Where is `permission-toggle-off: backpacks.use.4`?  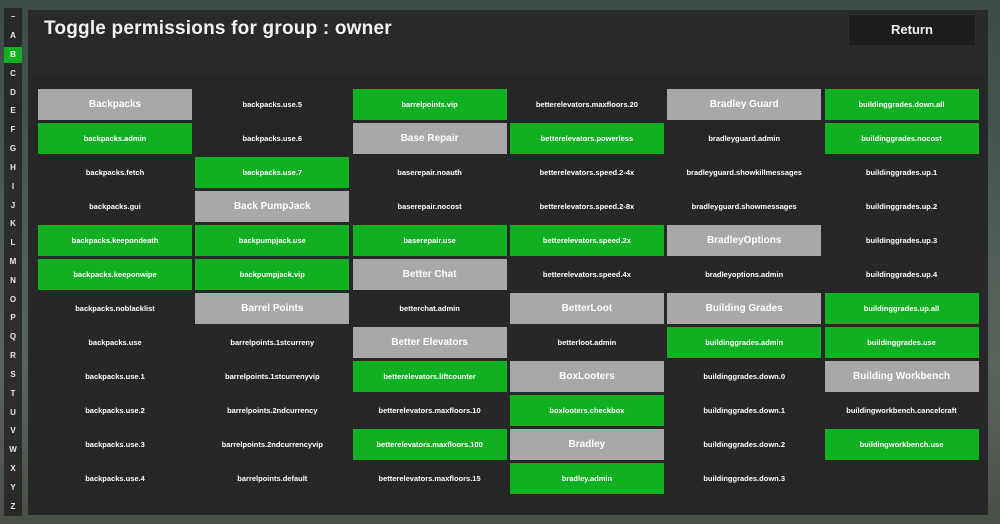
permission-toggle-off: backpacks.use.4 is located at coordinates (115, 478).